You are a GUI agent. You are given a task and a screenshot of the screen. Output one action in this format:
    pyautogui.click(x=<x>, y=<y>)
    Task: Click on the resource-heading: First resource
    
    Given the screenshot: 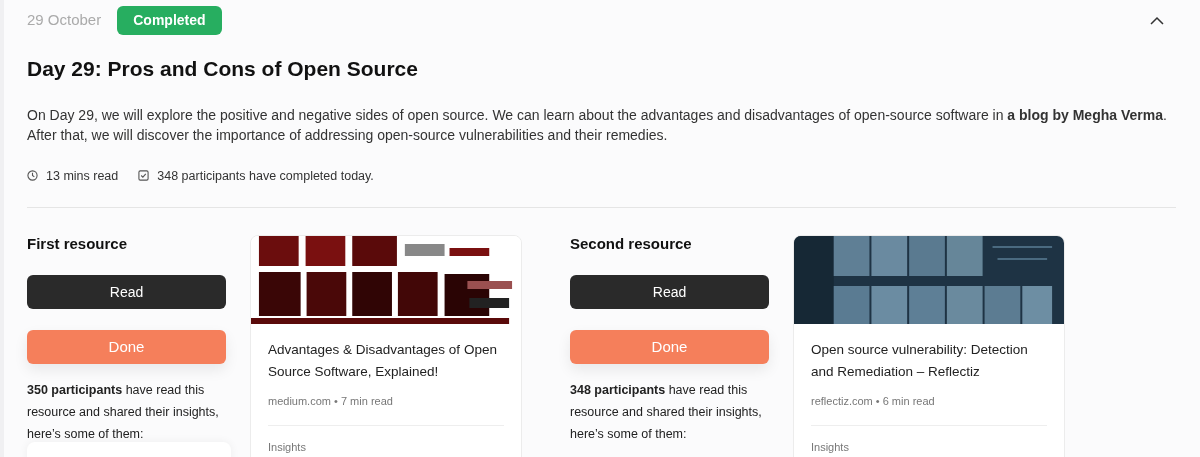 What is the action you would take?
    pyautogui.click(x=78, y=244)
    